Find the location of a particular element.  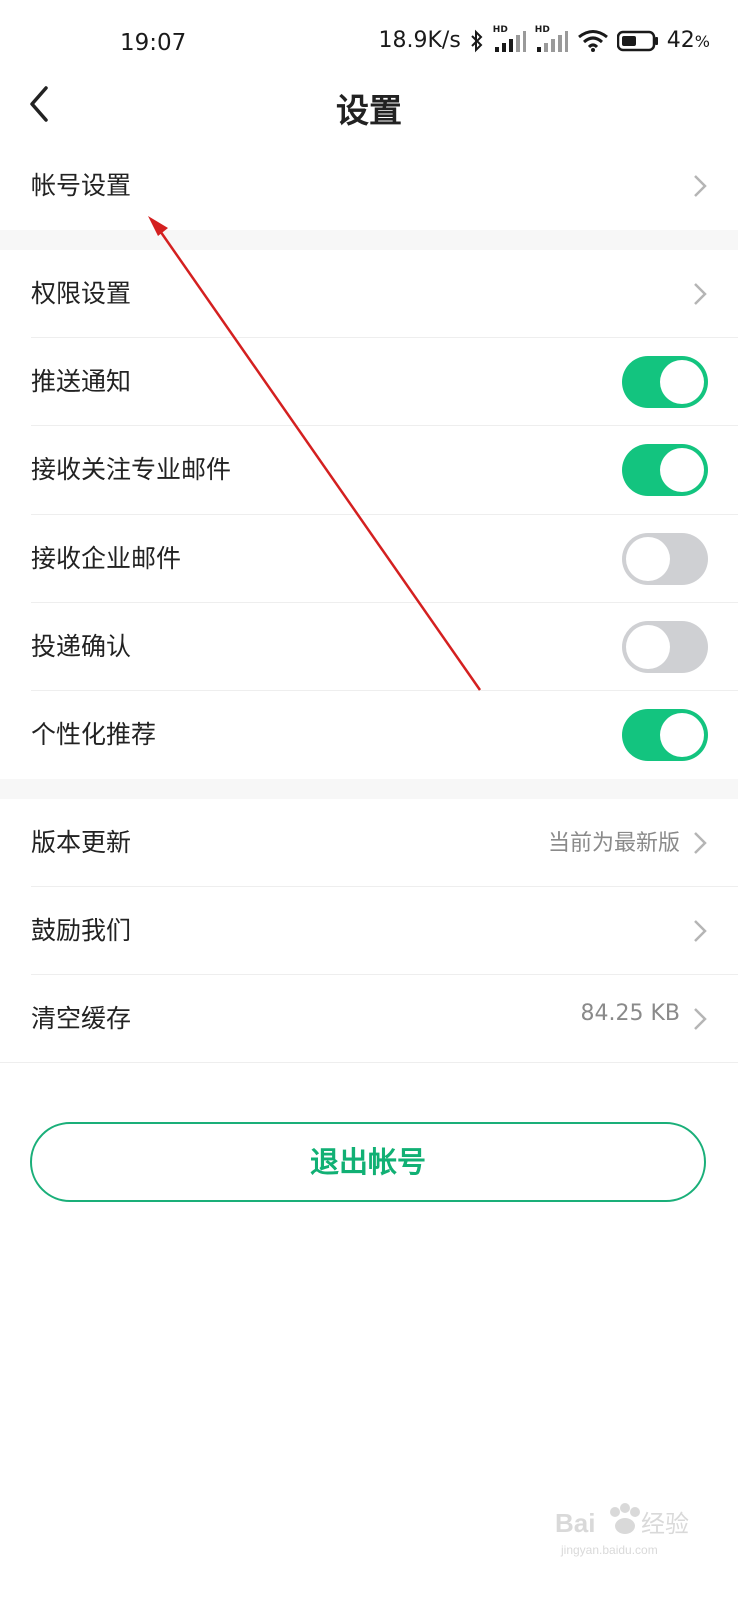

row-label: 投递确认 is located at coordinates (81, 646).